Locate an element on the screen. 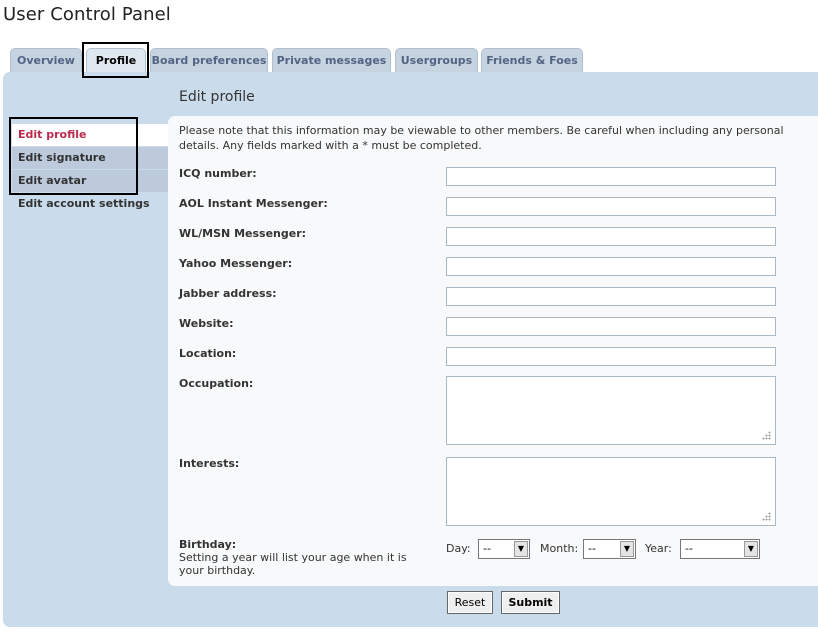 The height and width of the screenshot is (633, 818). month-select-value: -- is located at coordinates (592, 548).